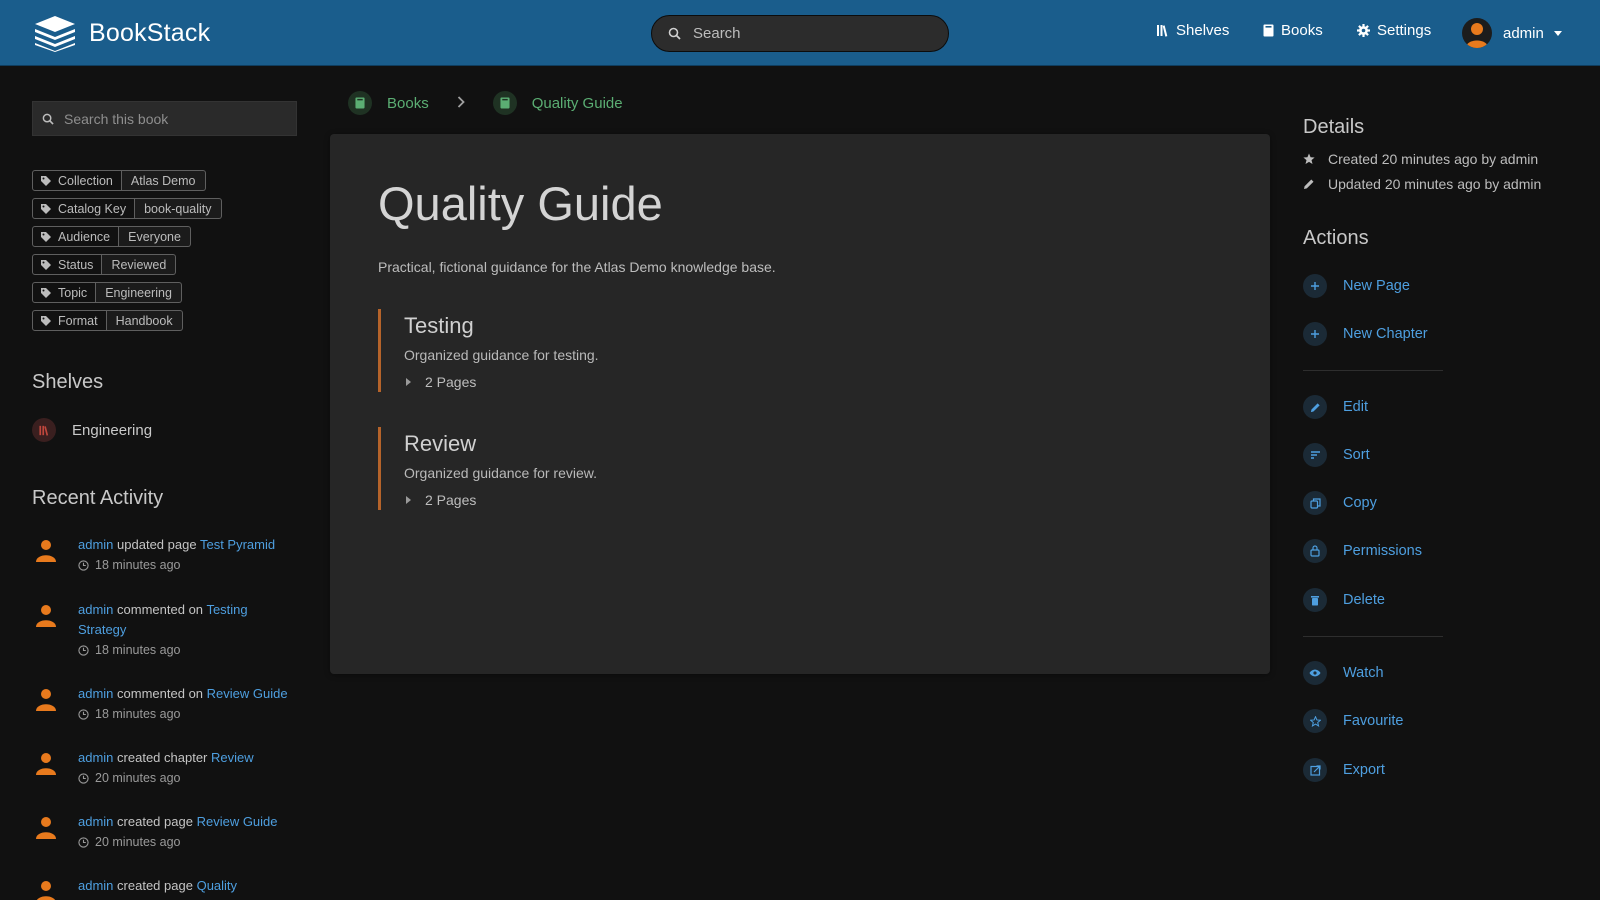 The image size is (1600, 900). What do you see at coordinates (1334, 127) in the screenshot?
I see `details-heading: Details` at bounding box center [1334, 127].